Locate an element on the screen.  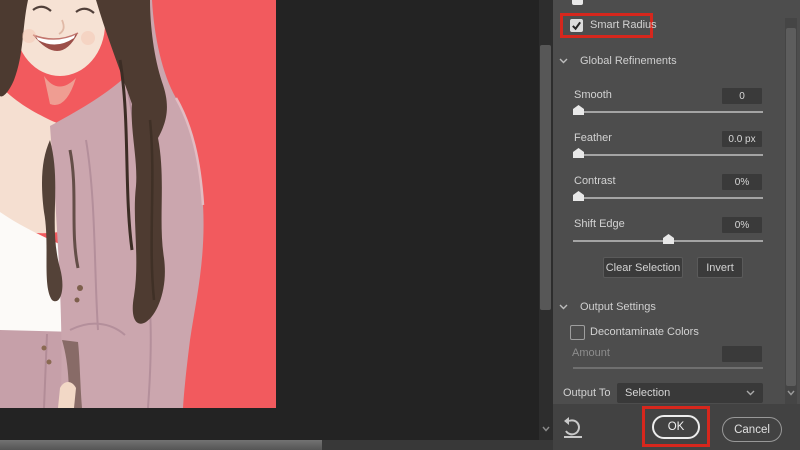
amount-label: Amount is located at coordinates (591, 353).